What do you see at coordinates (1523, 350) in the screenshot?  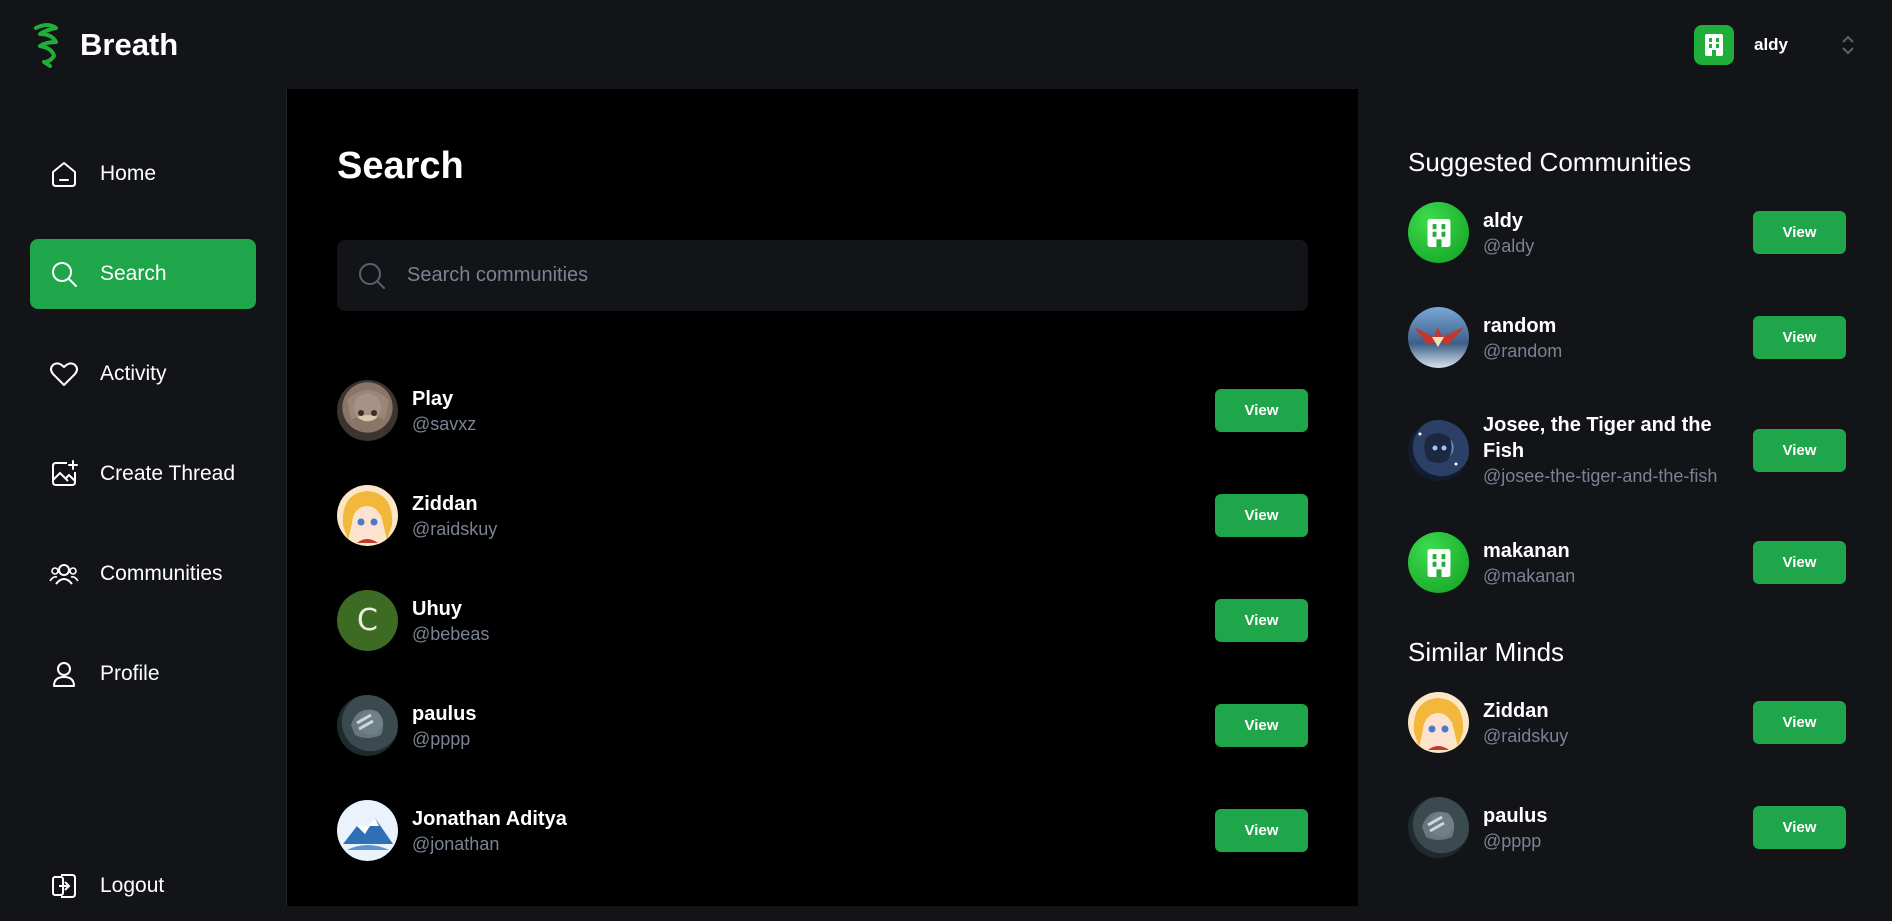 I see `community-handle: @random` at bounding box center [1523, 350].